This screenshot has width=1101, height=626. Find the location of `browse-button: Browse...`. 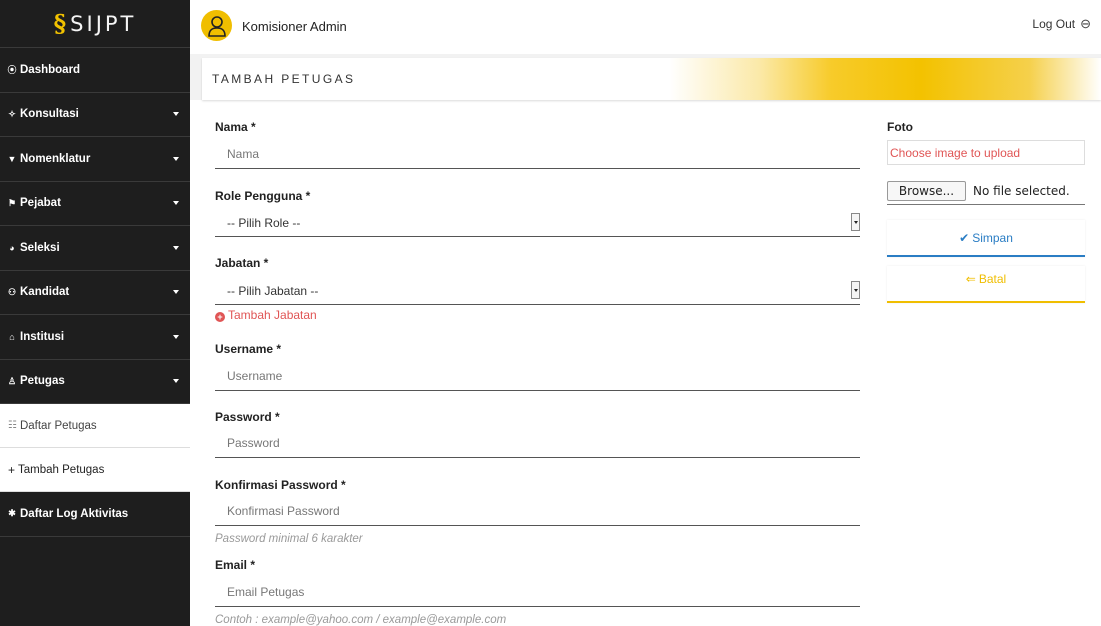

browse-button: Browse... is located at coordinates (926, 191).